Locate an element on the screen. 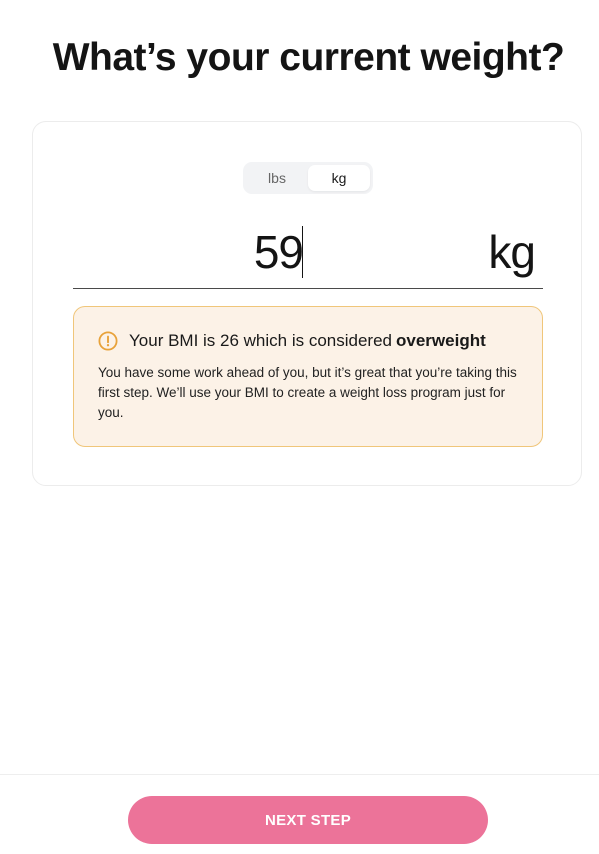  unit-option-lbs: lbs is located at coordinates (277, 178).